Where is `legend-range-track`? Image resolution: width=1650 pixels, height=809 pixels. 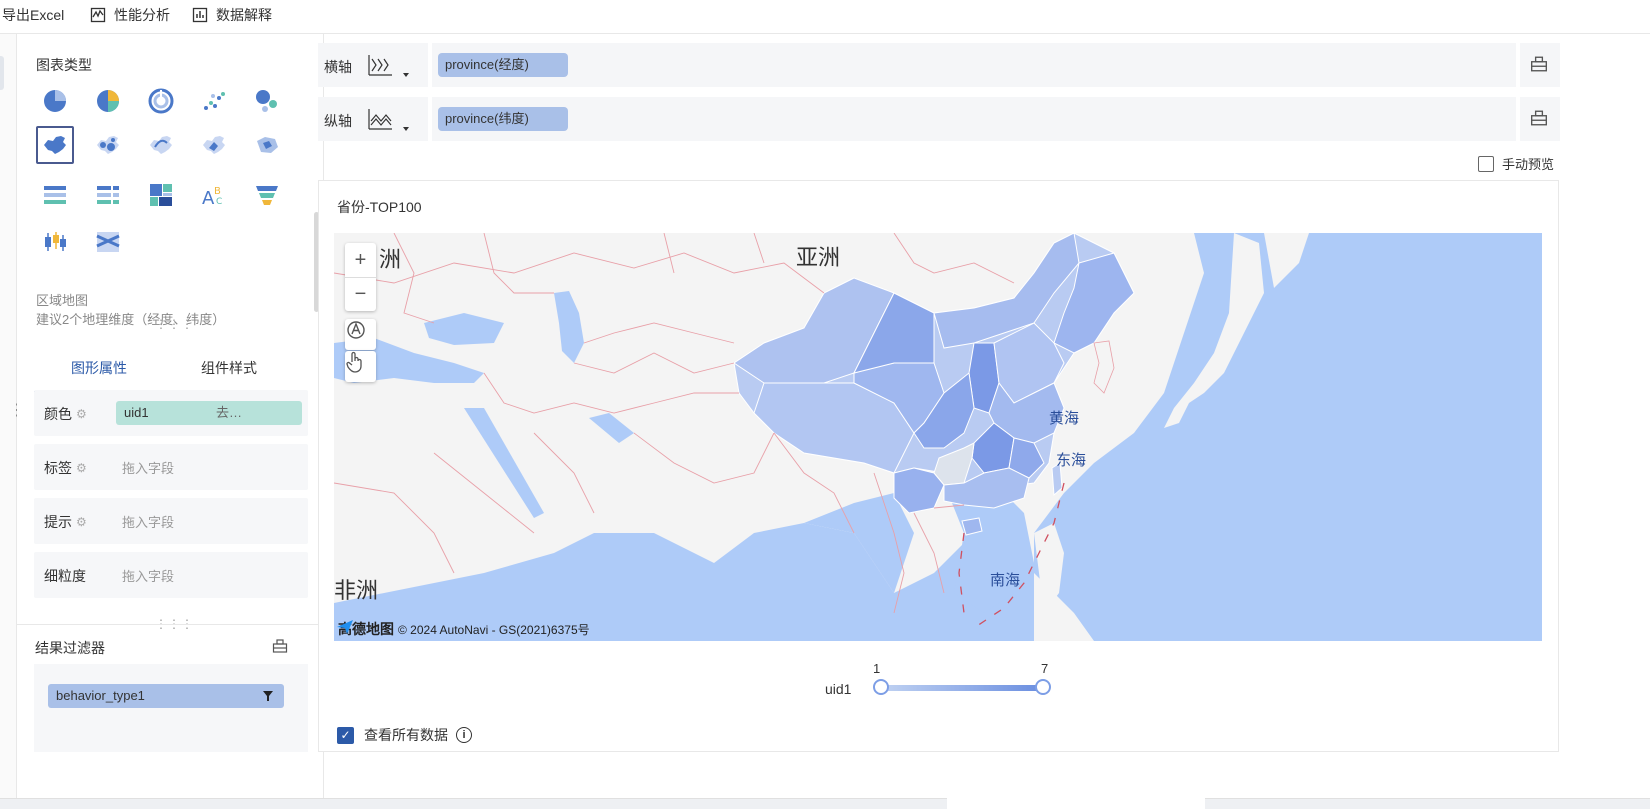 legend-range-track is located at coordinates (962, 688).